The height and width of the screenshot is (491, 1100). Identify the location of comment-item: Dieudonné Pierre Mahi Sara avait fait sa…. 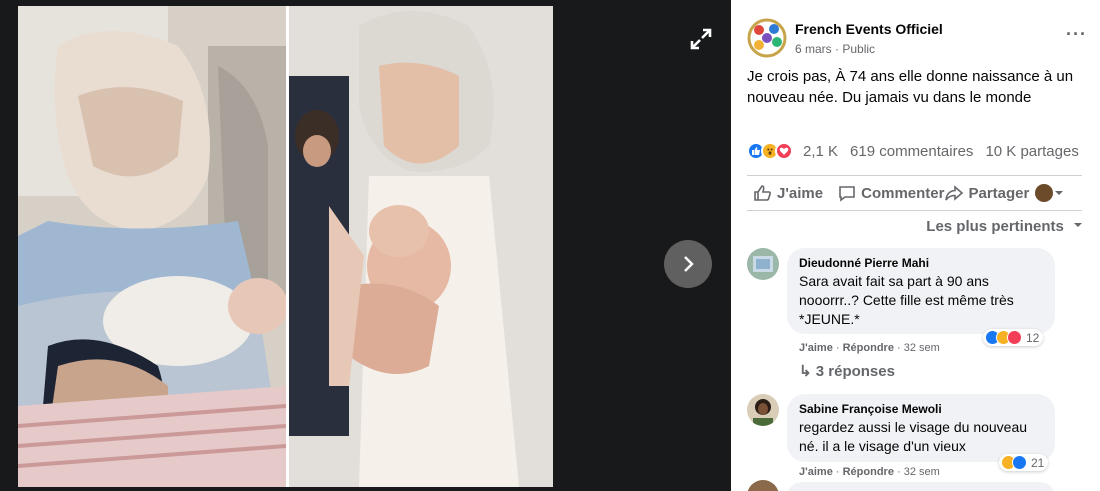
(917, 318).